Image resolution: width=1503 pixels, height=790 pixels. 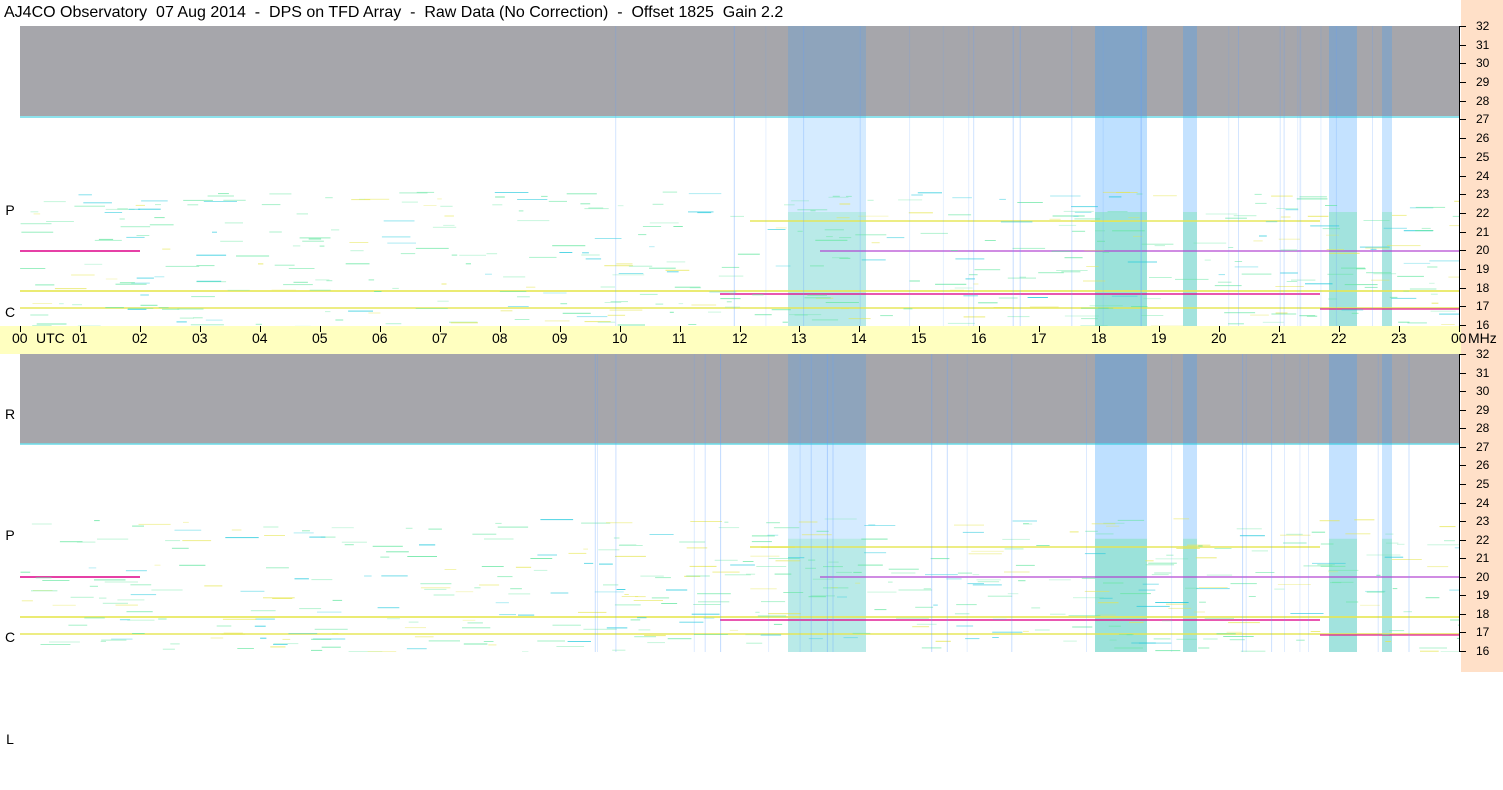 What do you see at coordinates (50, 338) in the screenshot?
I see `utc-label: UTC` at bounding box center [50, 338].